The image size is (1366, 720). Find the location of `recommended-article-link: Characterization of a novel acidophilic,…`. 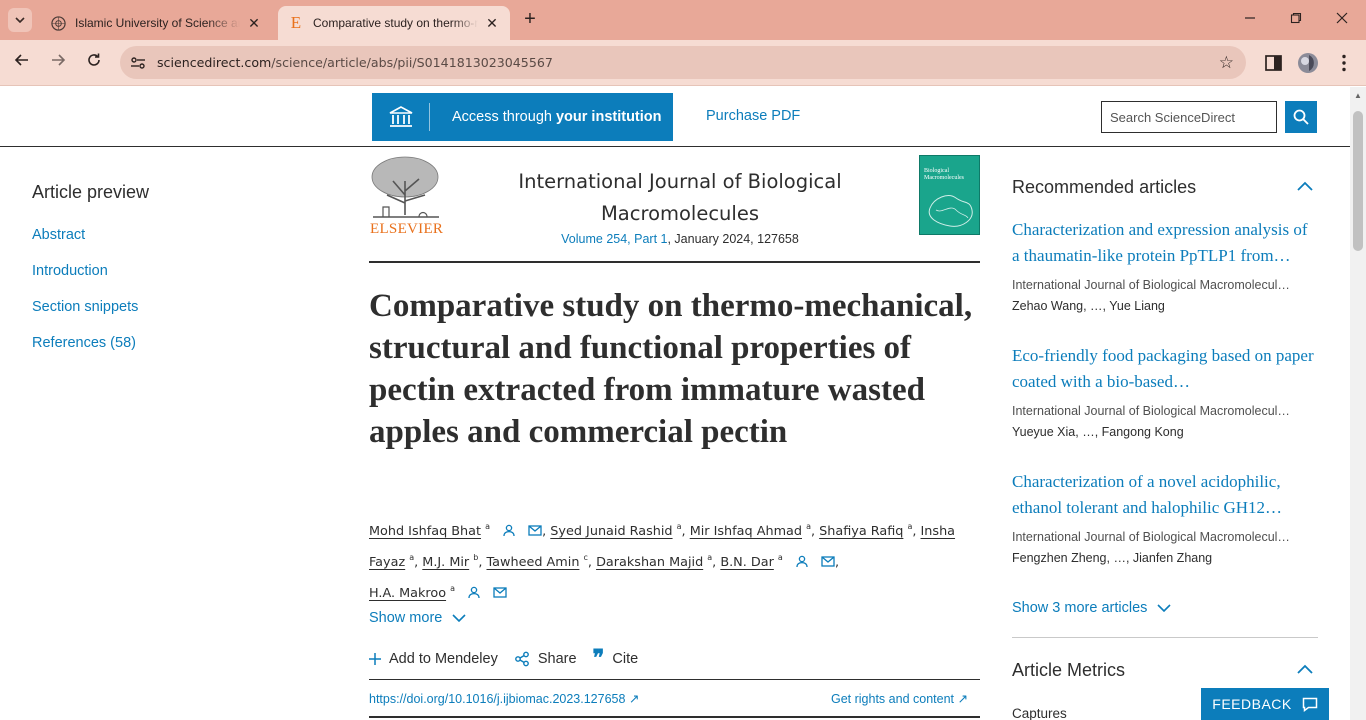

recommended-article-link: Characterization of a novel acidophilic,… is located at coordinates (1165, 495).